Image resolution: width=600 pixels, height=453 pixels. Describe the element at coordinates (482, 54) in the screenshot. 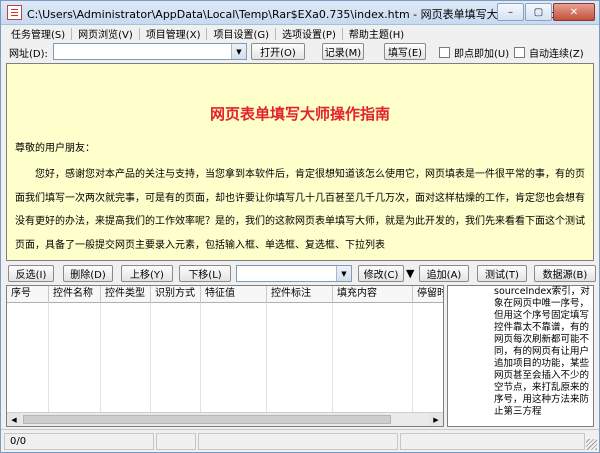

I see `instant-fill-label: 即点即加(U)` at that location.